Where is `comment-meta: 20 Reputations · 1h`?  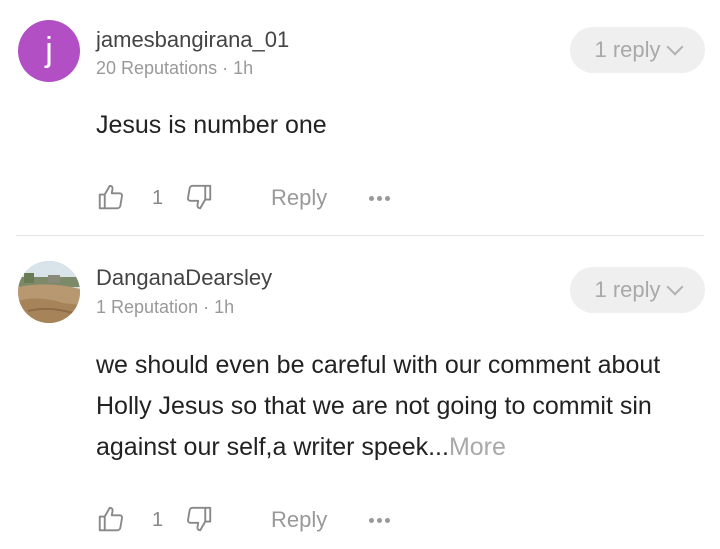
comment-meta: 20 Reputations · 1h is located at coordinates (175, 68).